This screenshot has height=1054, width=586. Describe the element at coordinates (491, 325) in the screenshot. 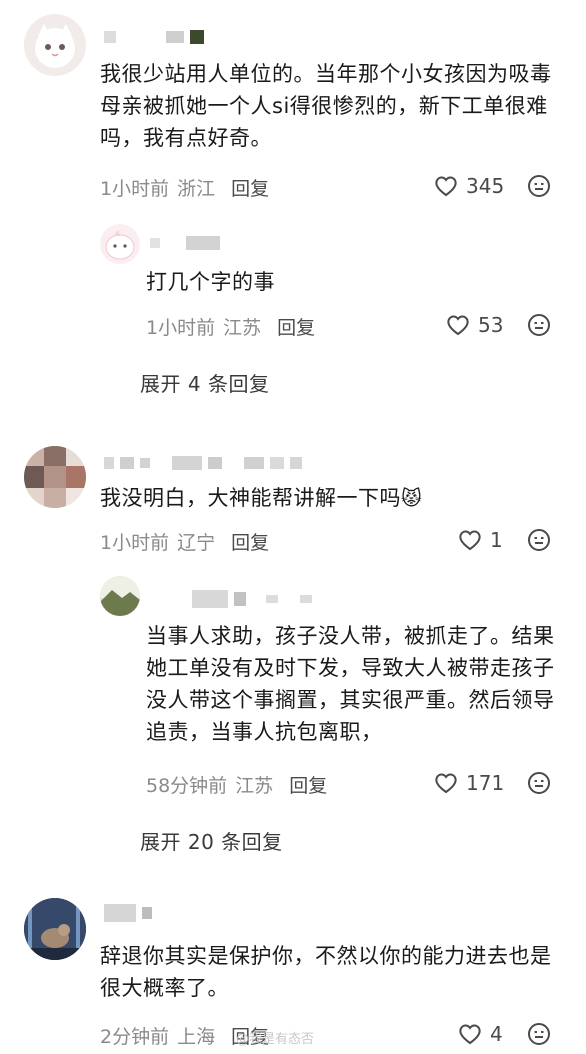

I see `like-count: 53` at that location.